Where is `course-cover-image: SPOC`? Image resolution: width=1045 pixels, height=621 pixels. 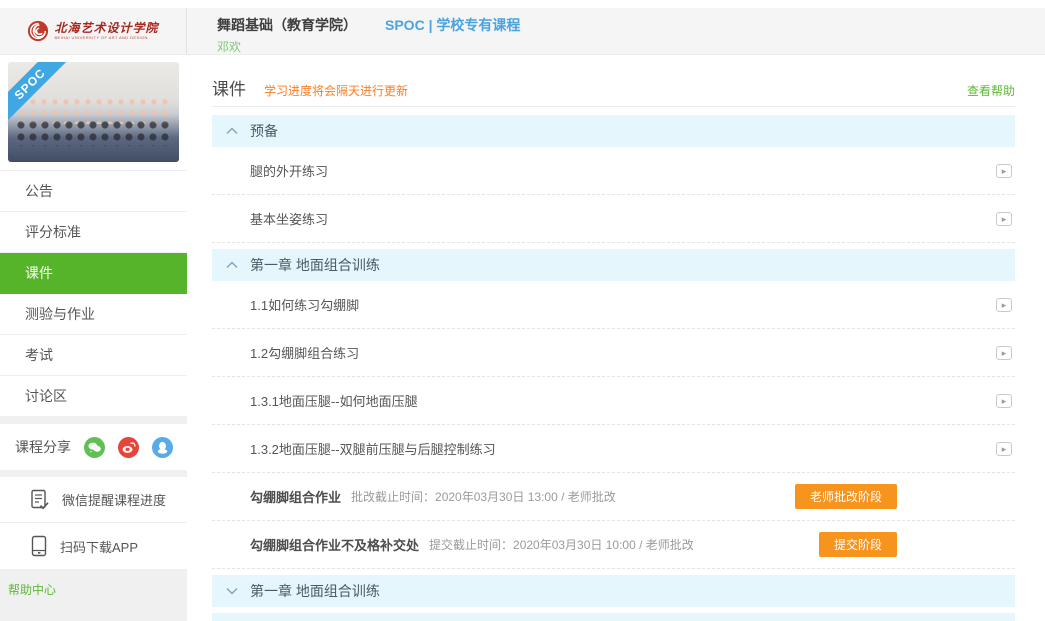
course-cover-image: SPOC is located at coordinates (93, 112).